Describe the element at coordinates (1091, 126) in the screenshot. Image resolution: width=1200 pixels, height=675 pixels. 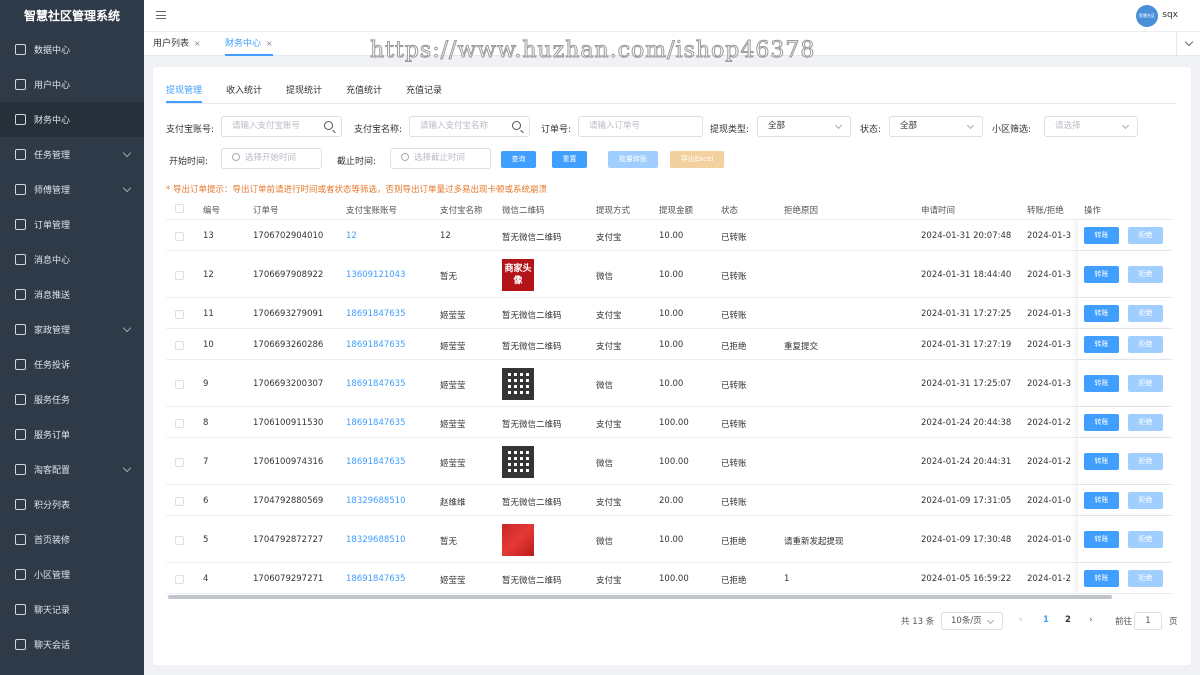
I see `community-select: 请选择` at that location.